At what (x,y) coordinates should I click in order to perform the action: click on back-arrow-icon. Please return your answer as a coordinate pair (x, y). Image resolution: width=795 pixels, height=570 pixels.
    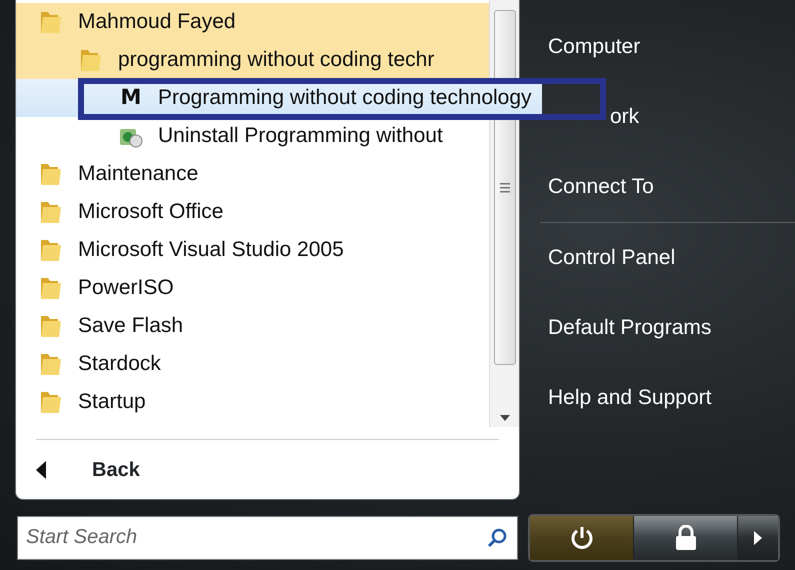
    Looking at the image, I should click on (41, 469).